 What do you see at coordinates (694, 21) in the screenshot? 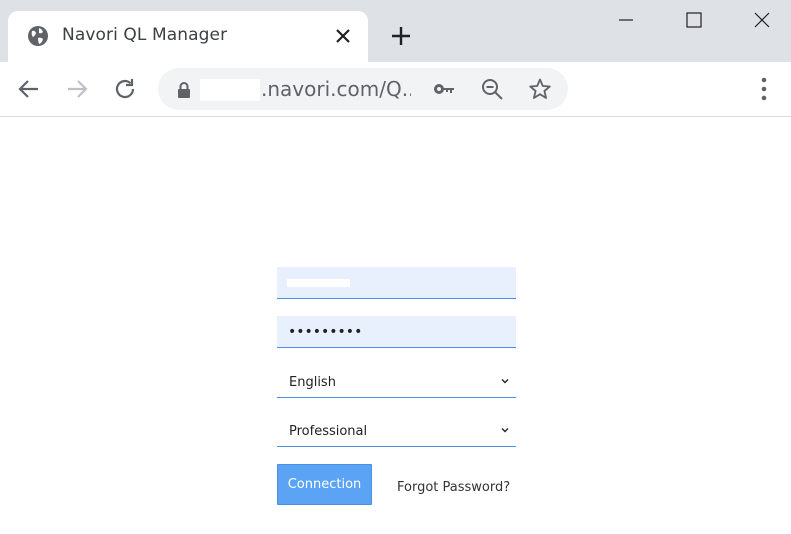
I see `maximize-icon` at bounding box center [694, 21].